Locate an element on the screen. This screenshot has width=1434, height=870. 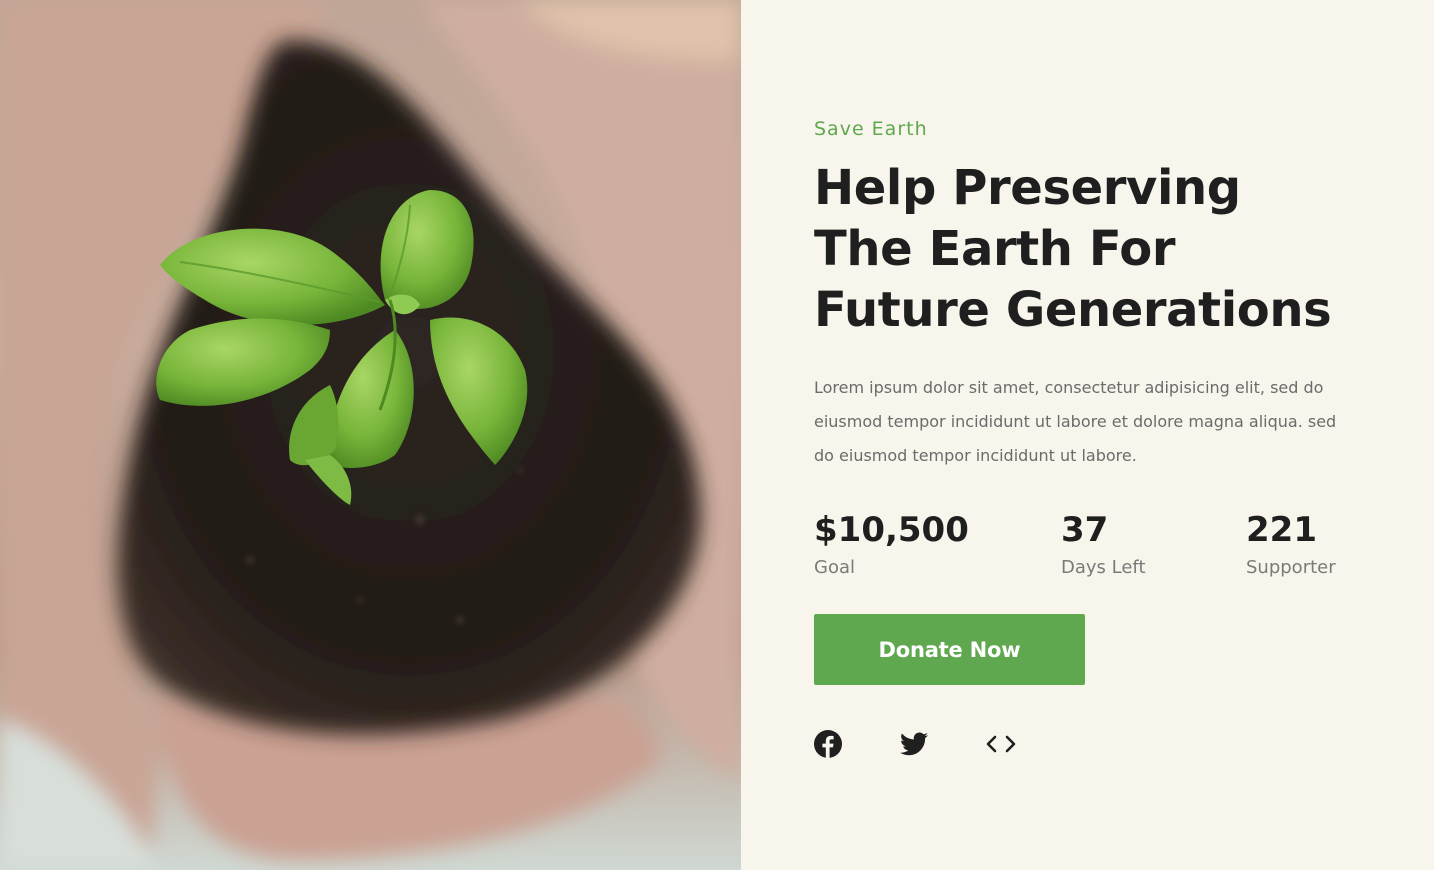
stat-label: Goal is located at coordinates (834, 567).